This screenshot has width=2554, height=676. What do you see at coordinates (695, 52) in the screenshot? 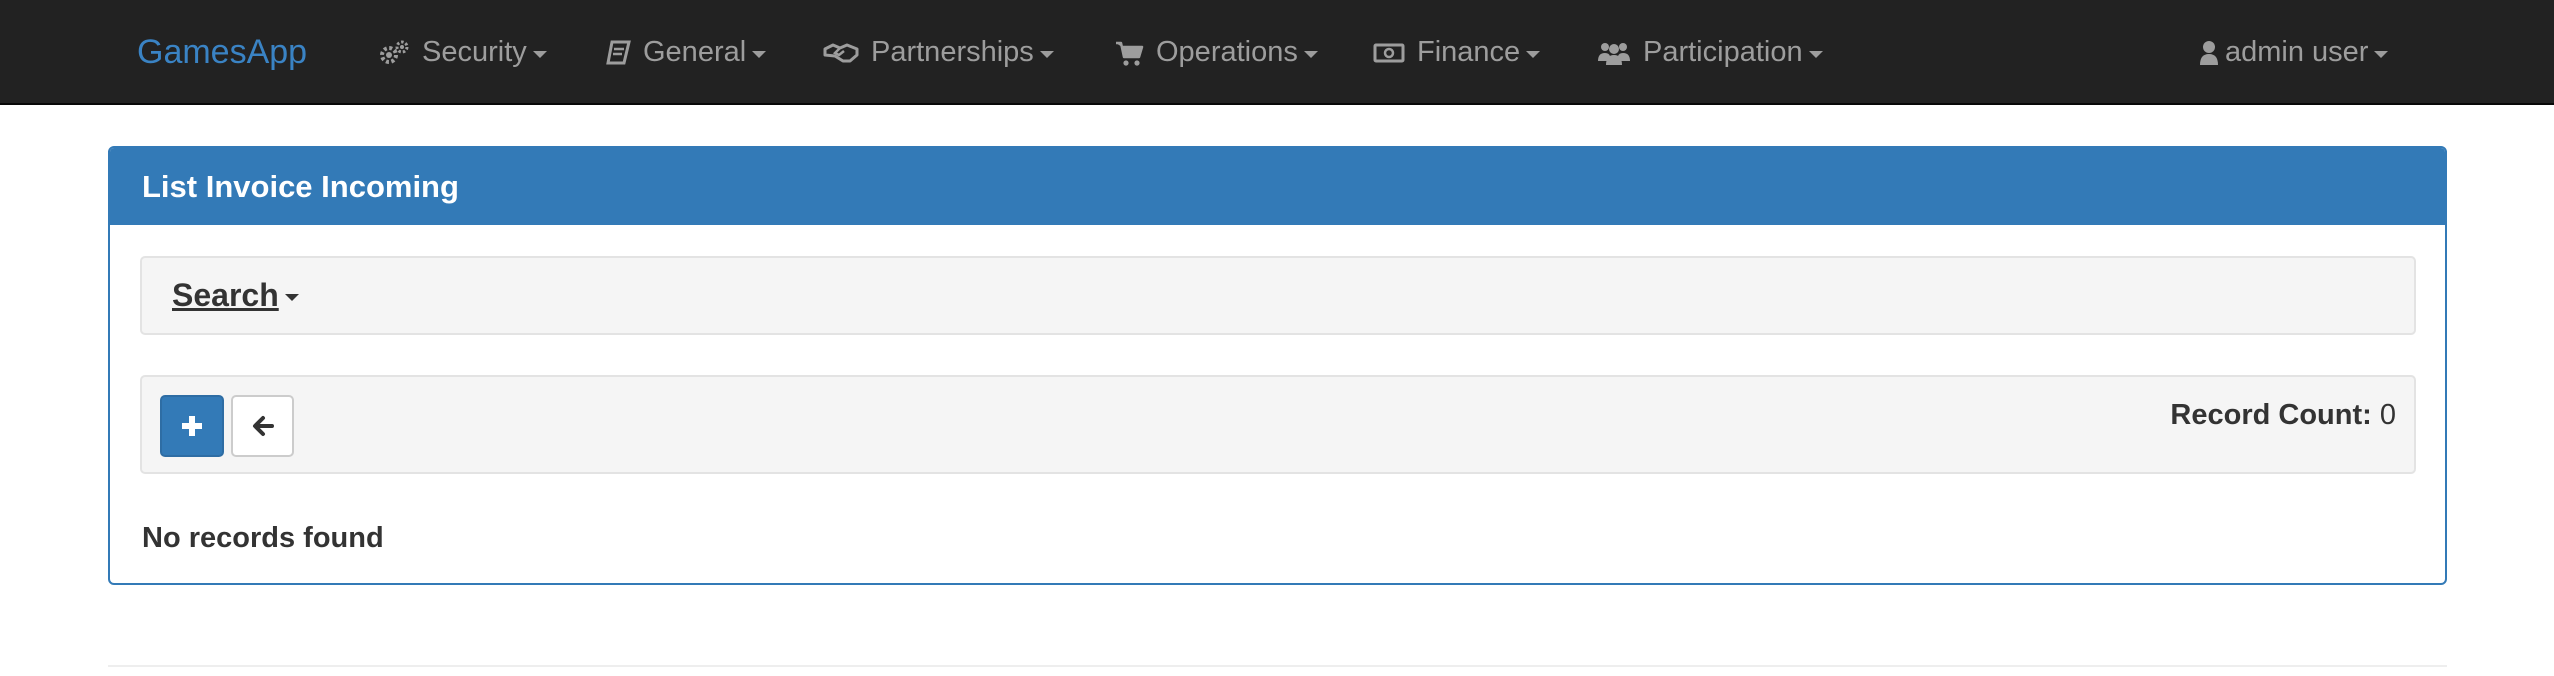
I see `nav-menu-general-label: General` at bounding box center [695, 52].